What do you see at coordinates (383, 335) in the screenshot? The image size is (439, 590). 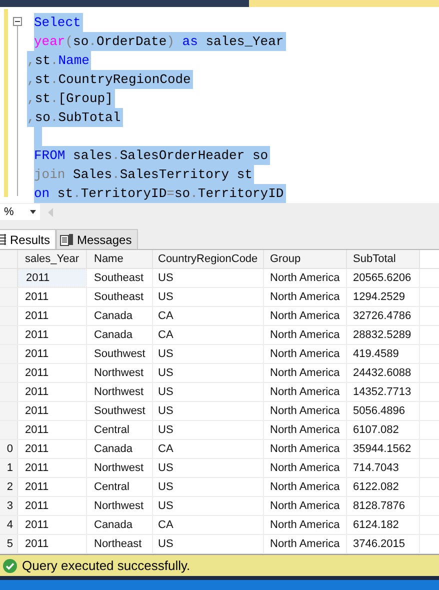 I see `table-cell: 28832.5289` at bounding box center [383, 335].